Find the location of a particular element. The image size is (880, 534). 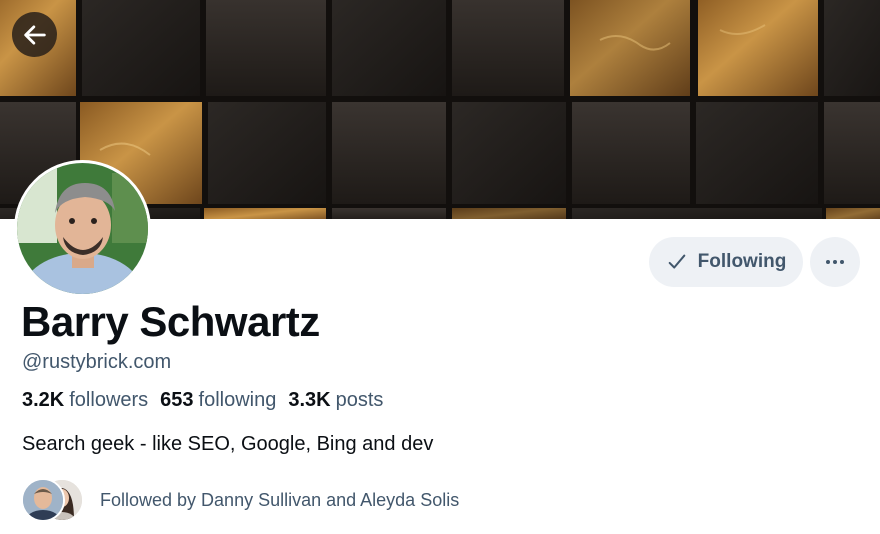

following-stat: 653 following is located at coordinates (218, 400).